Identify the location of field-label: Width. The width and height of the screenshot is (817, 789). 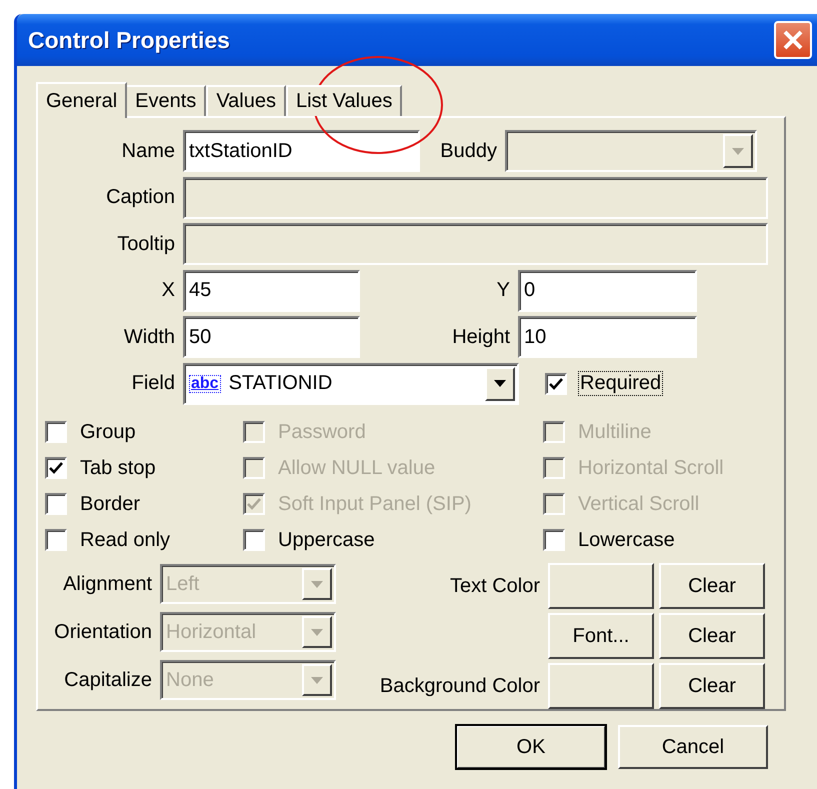
(148, 337).